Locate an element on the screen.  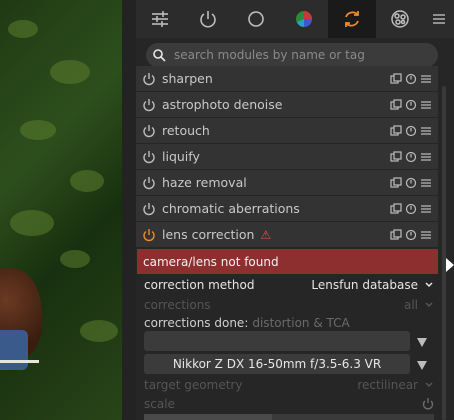
menu-icon is located at coordinates (439, 19).